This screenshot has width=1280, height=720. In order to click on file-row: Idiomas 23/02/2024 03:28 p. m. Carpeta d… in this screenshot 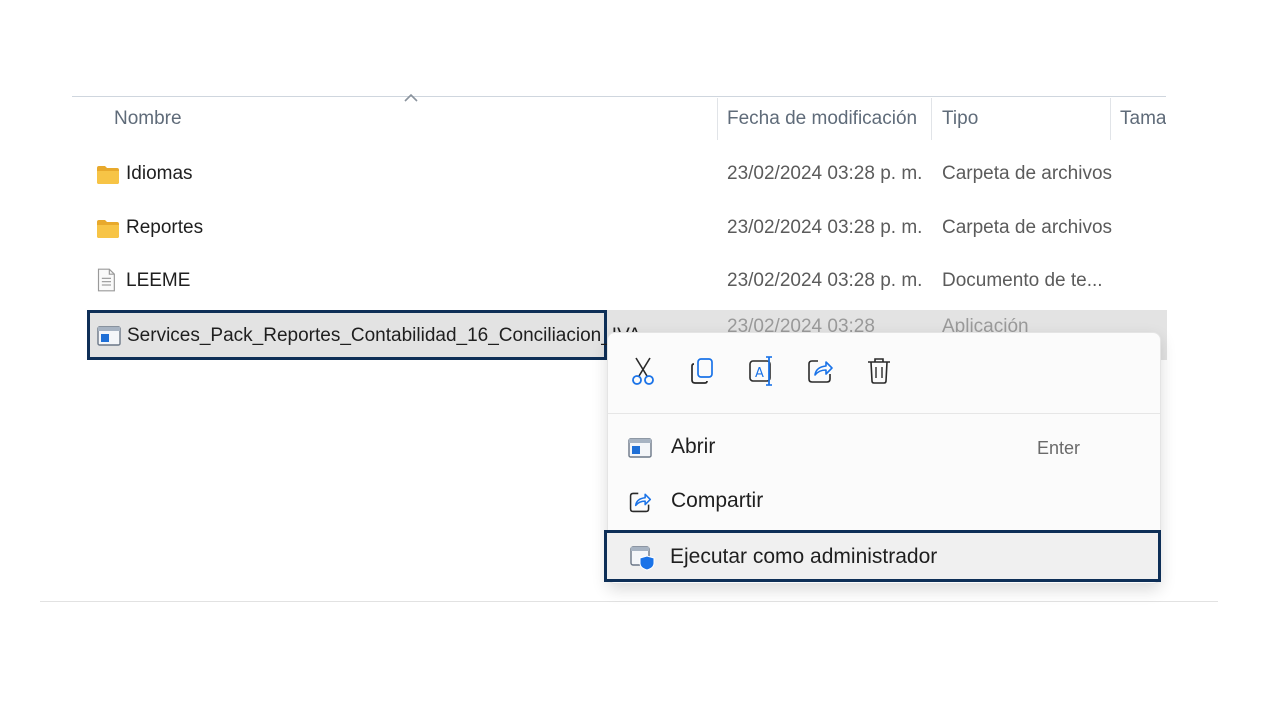, I will do `click(627, 175)`.